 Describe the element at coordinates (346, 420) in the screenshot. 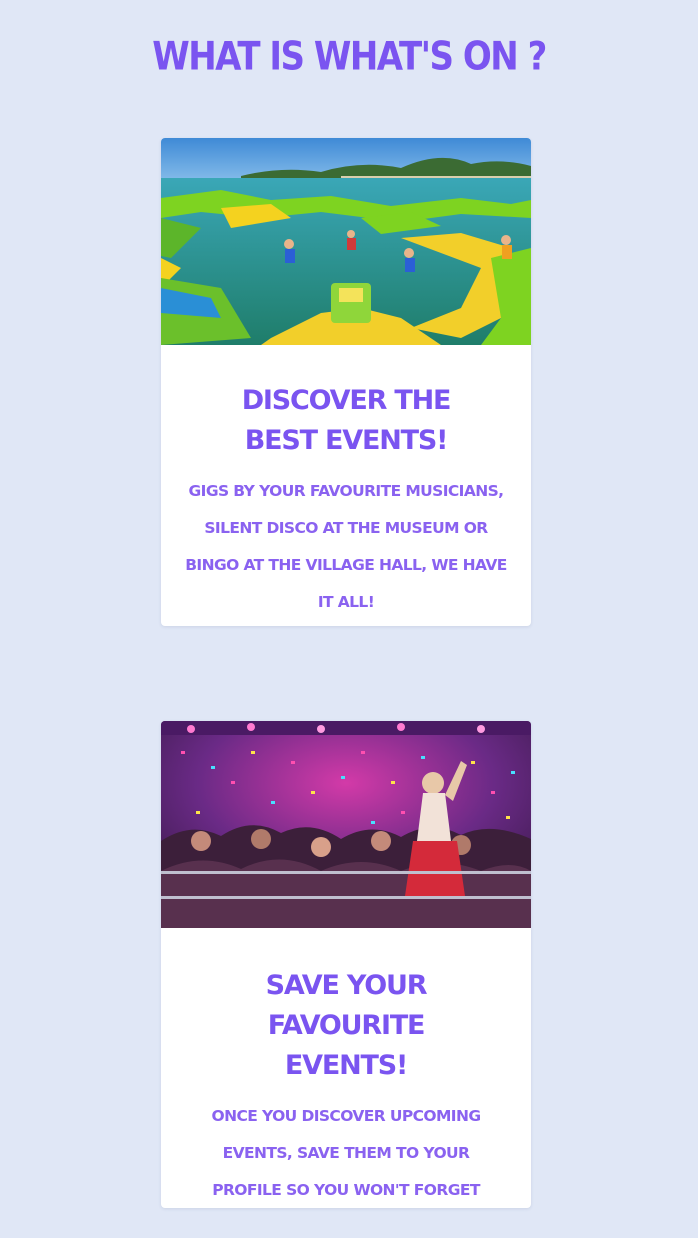

I see `card-heading: DISCOVER THE BEST EVENTS!` at that location.